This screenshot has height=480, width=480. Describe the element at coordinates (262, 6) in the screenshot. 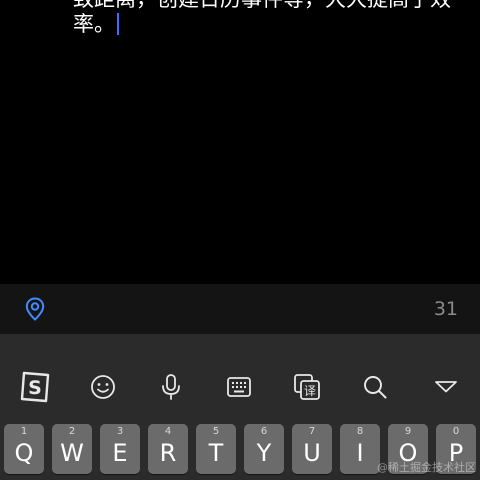

I see `editor-text-line-1: 致距离，创建日历事件等，大大提高了效` at that location.